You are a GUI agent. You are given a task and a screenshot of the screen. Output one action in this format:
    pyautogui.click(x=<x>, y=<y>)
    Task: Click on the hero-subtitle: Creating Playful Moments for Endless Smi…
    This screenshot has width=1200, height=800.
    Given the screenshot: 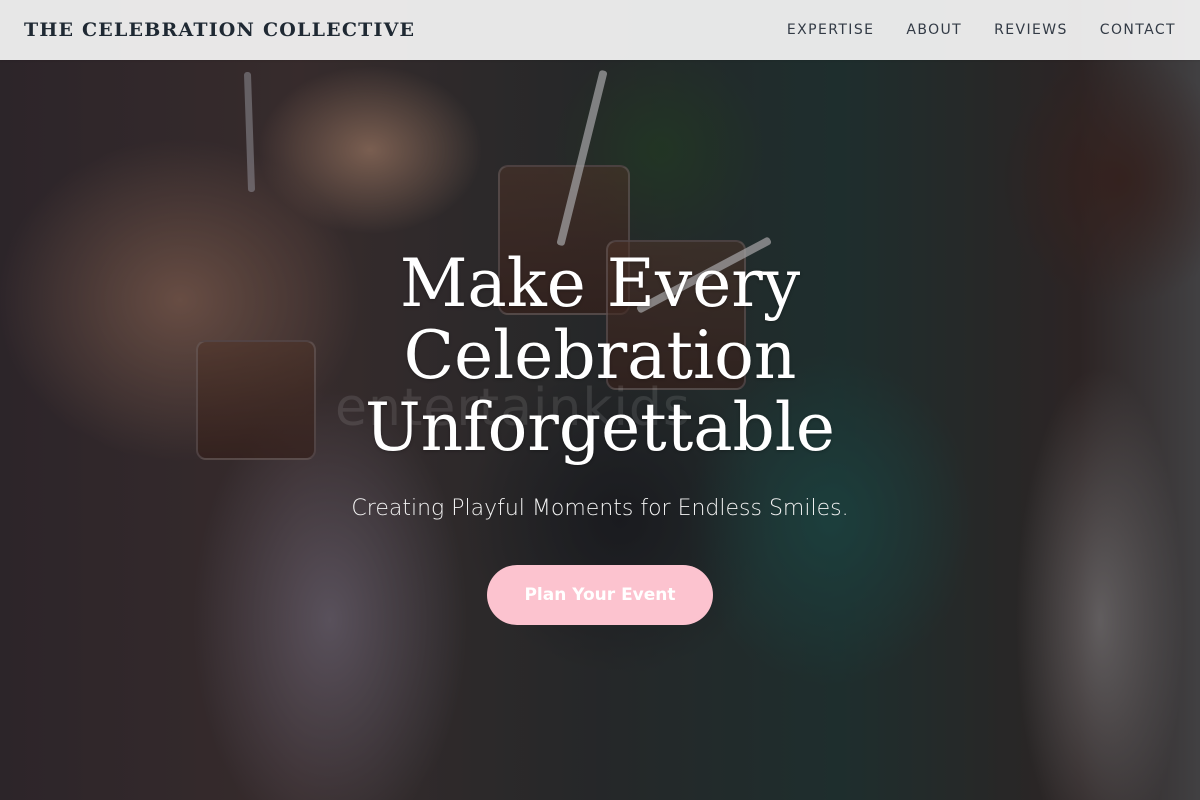 What is the action you would take?
    pyautogui.click(x=600, y=508)
    